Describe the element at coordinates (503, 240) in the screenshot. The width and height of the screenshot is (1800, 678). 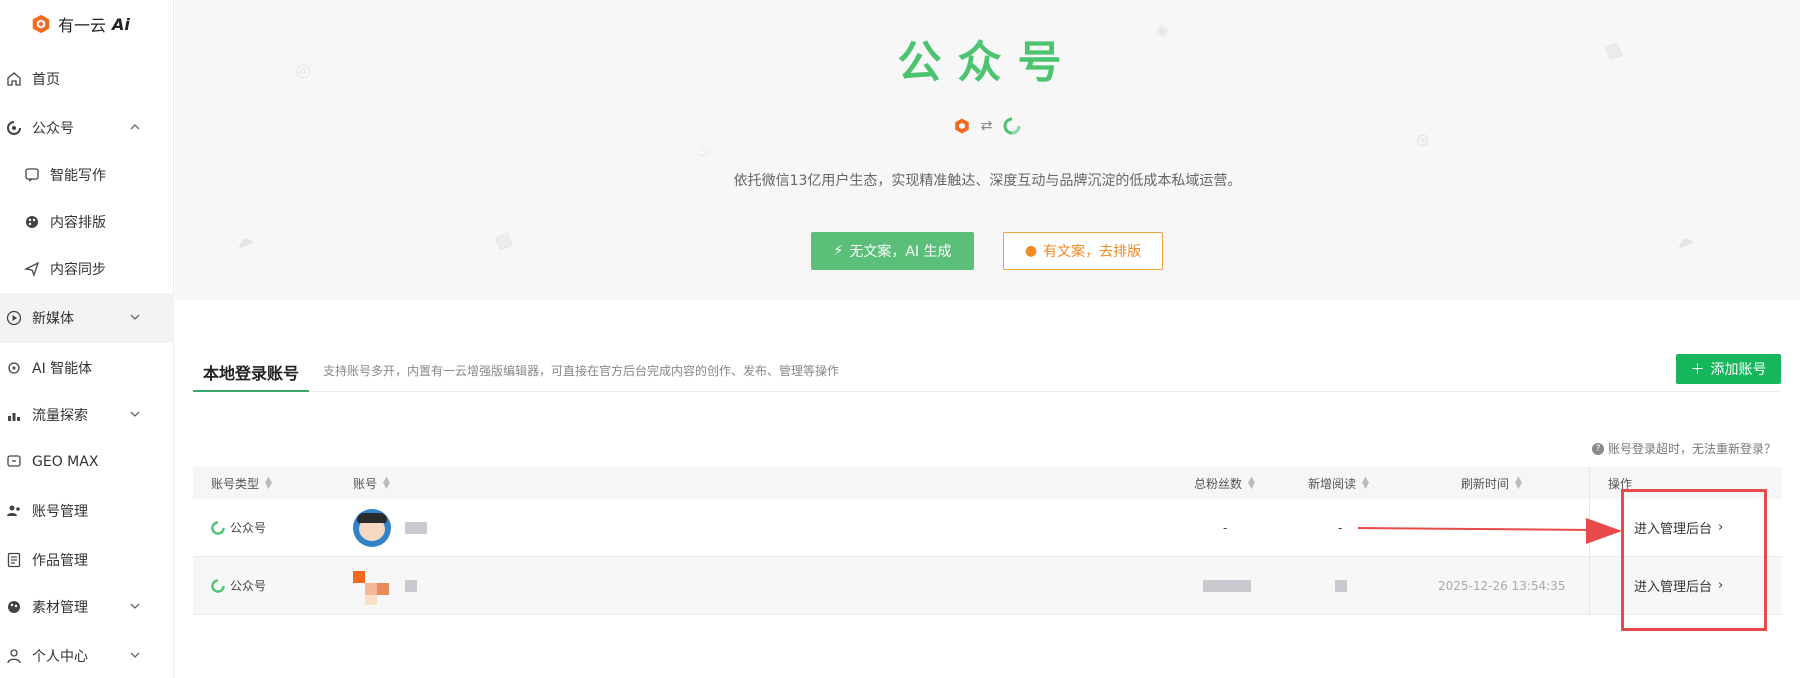
I see `watermark-icon: ▦` at that location.